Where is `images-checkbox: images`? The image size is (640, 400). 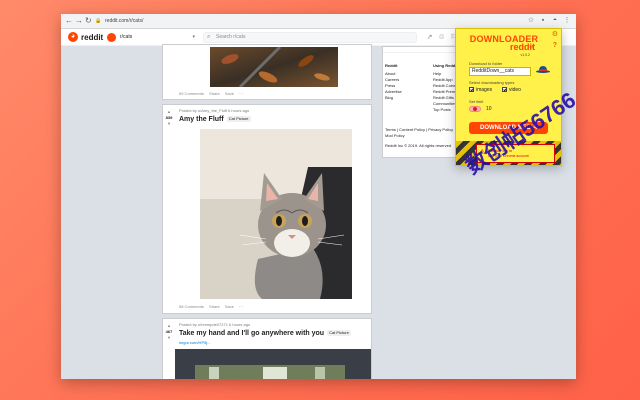
images-checkbox: images is located at coordinates (480, 90).